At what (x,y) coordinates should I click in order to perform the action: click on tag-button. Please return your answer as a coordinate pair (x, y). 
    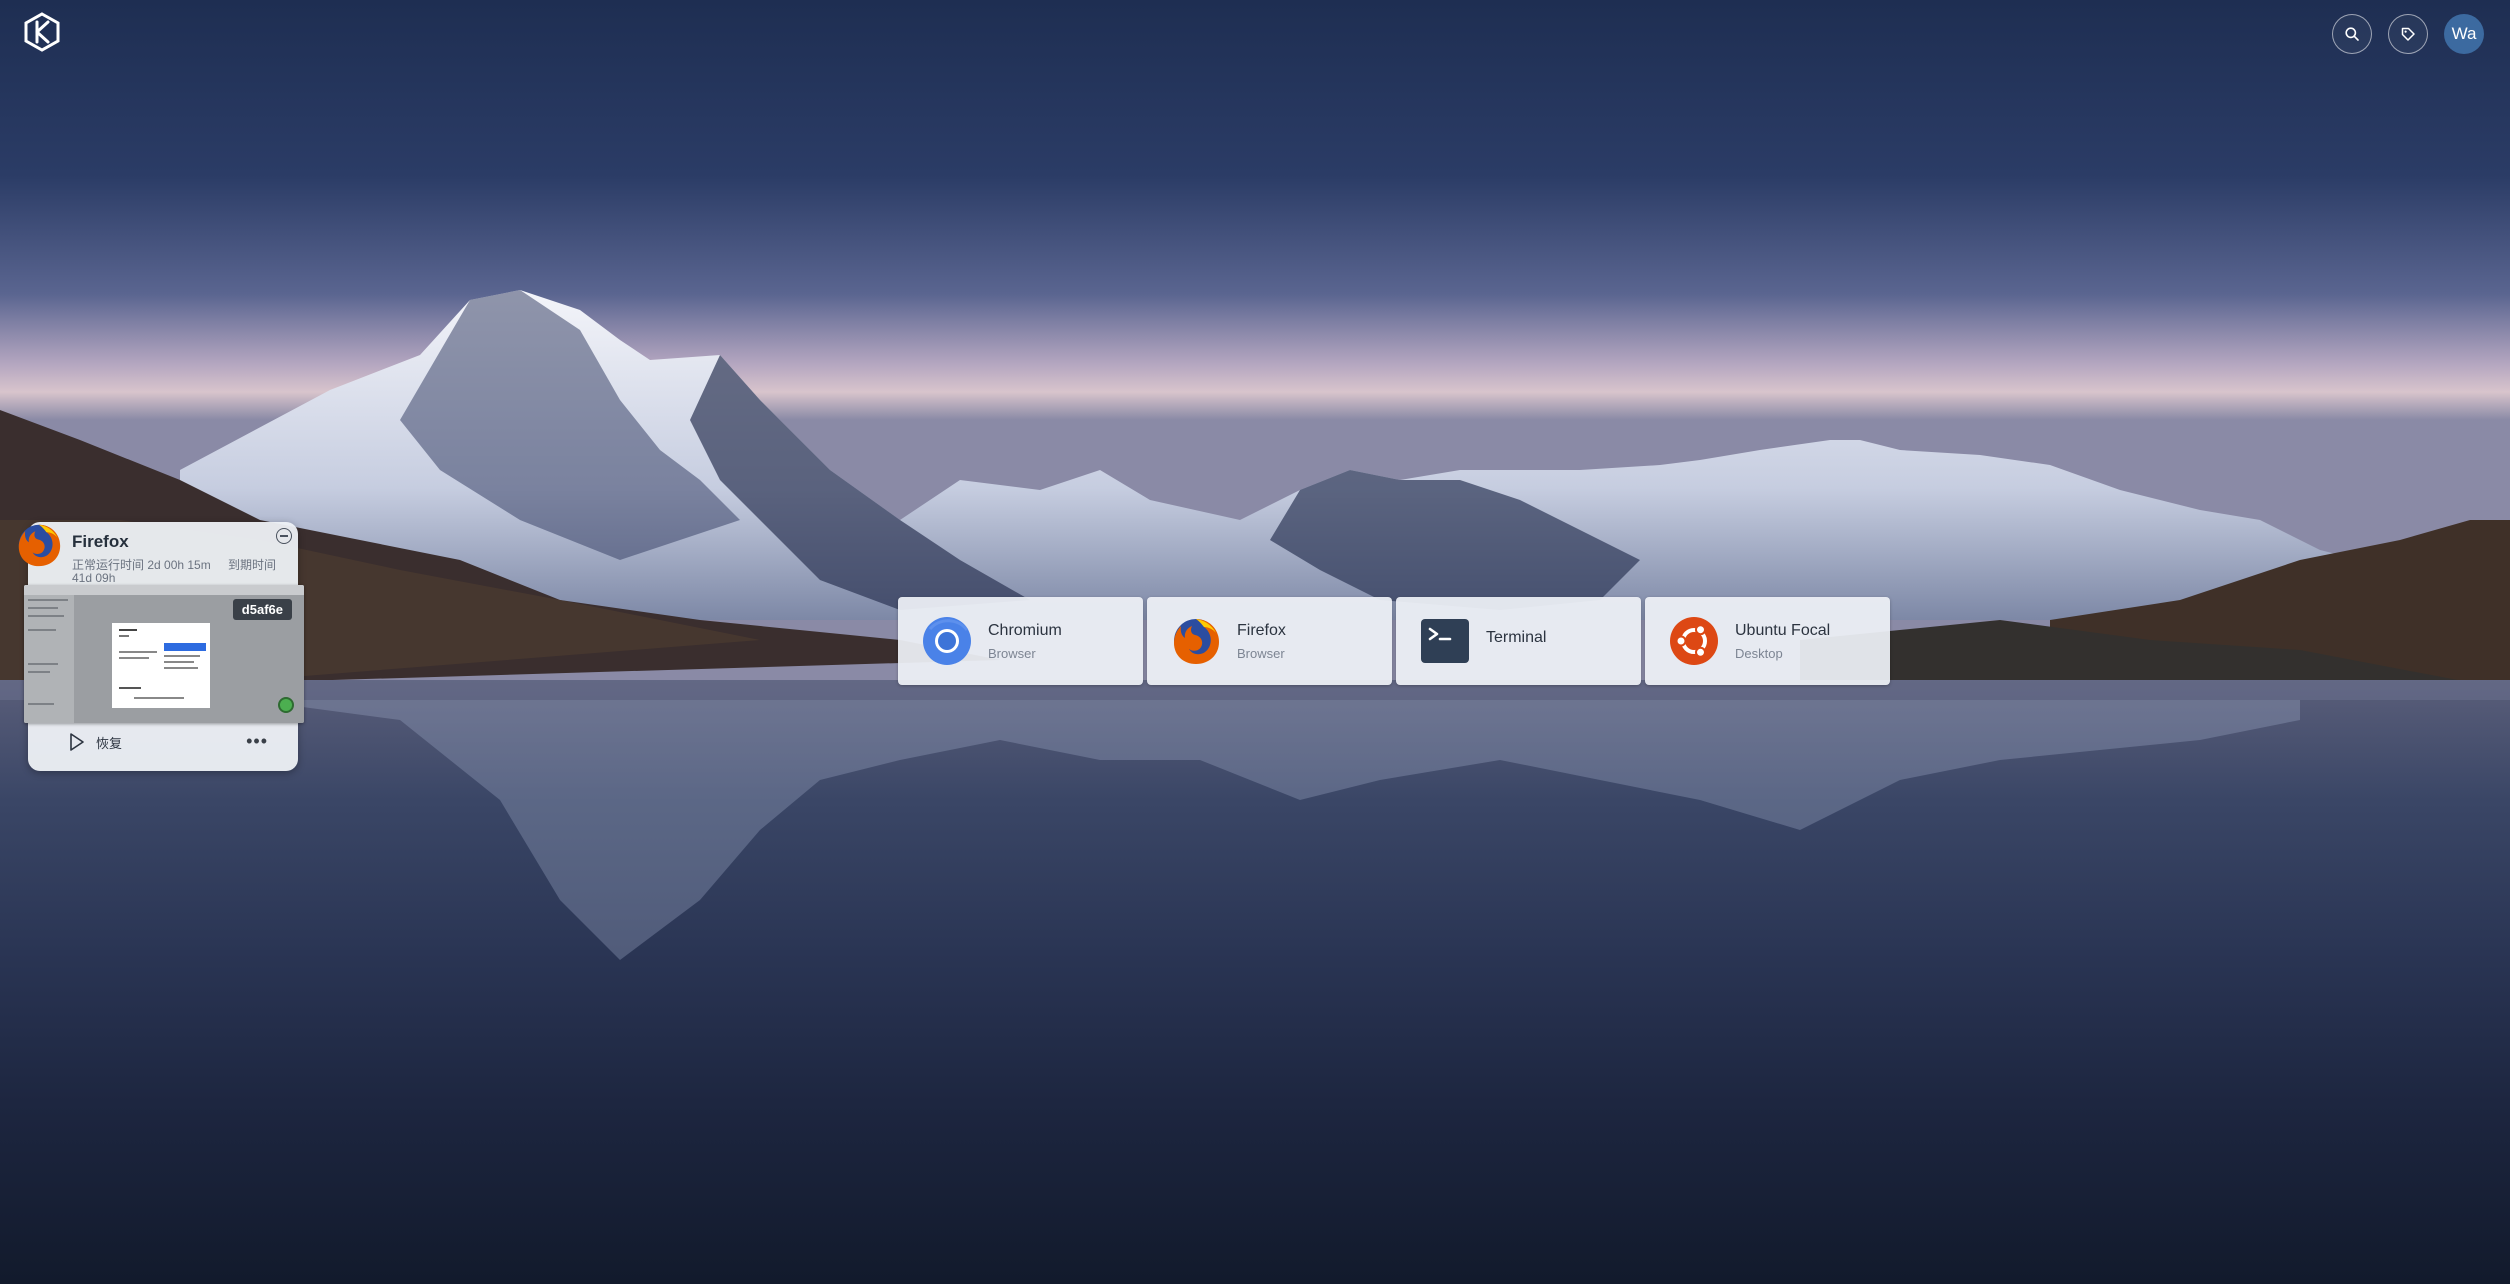
    Looking at the image, I should click on (2408, 34).